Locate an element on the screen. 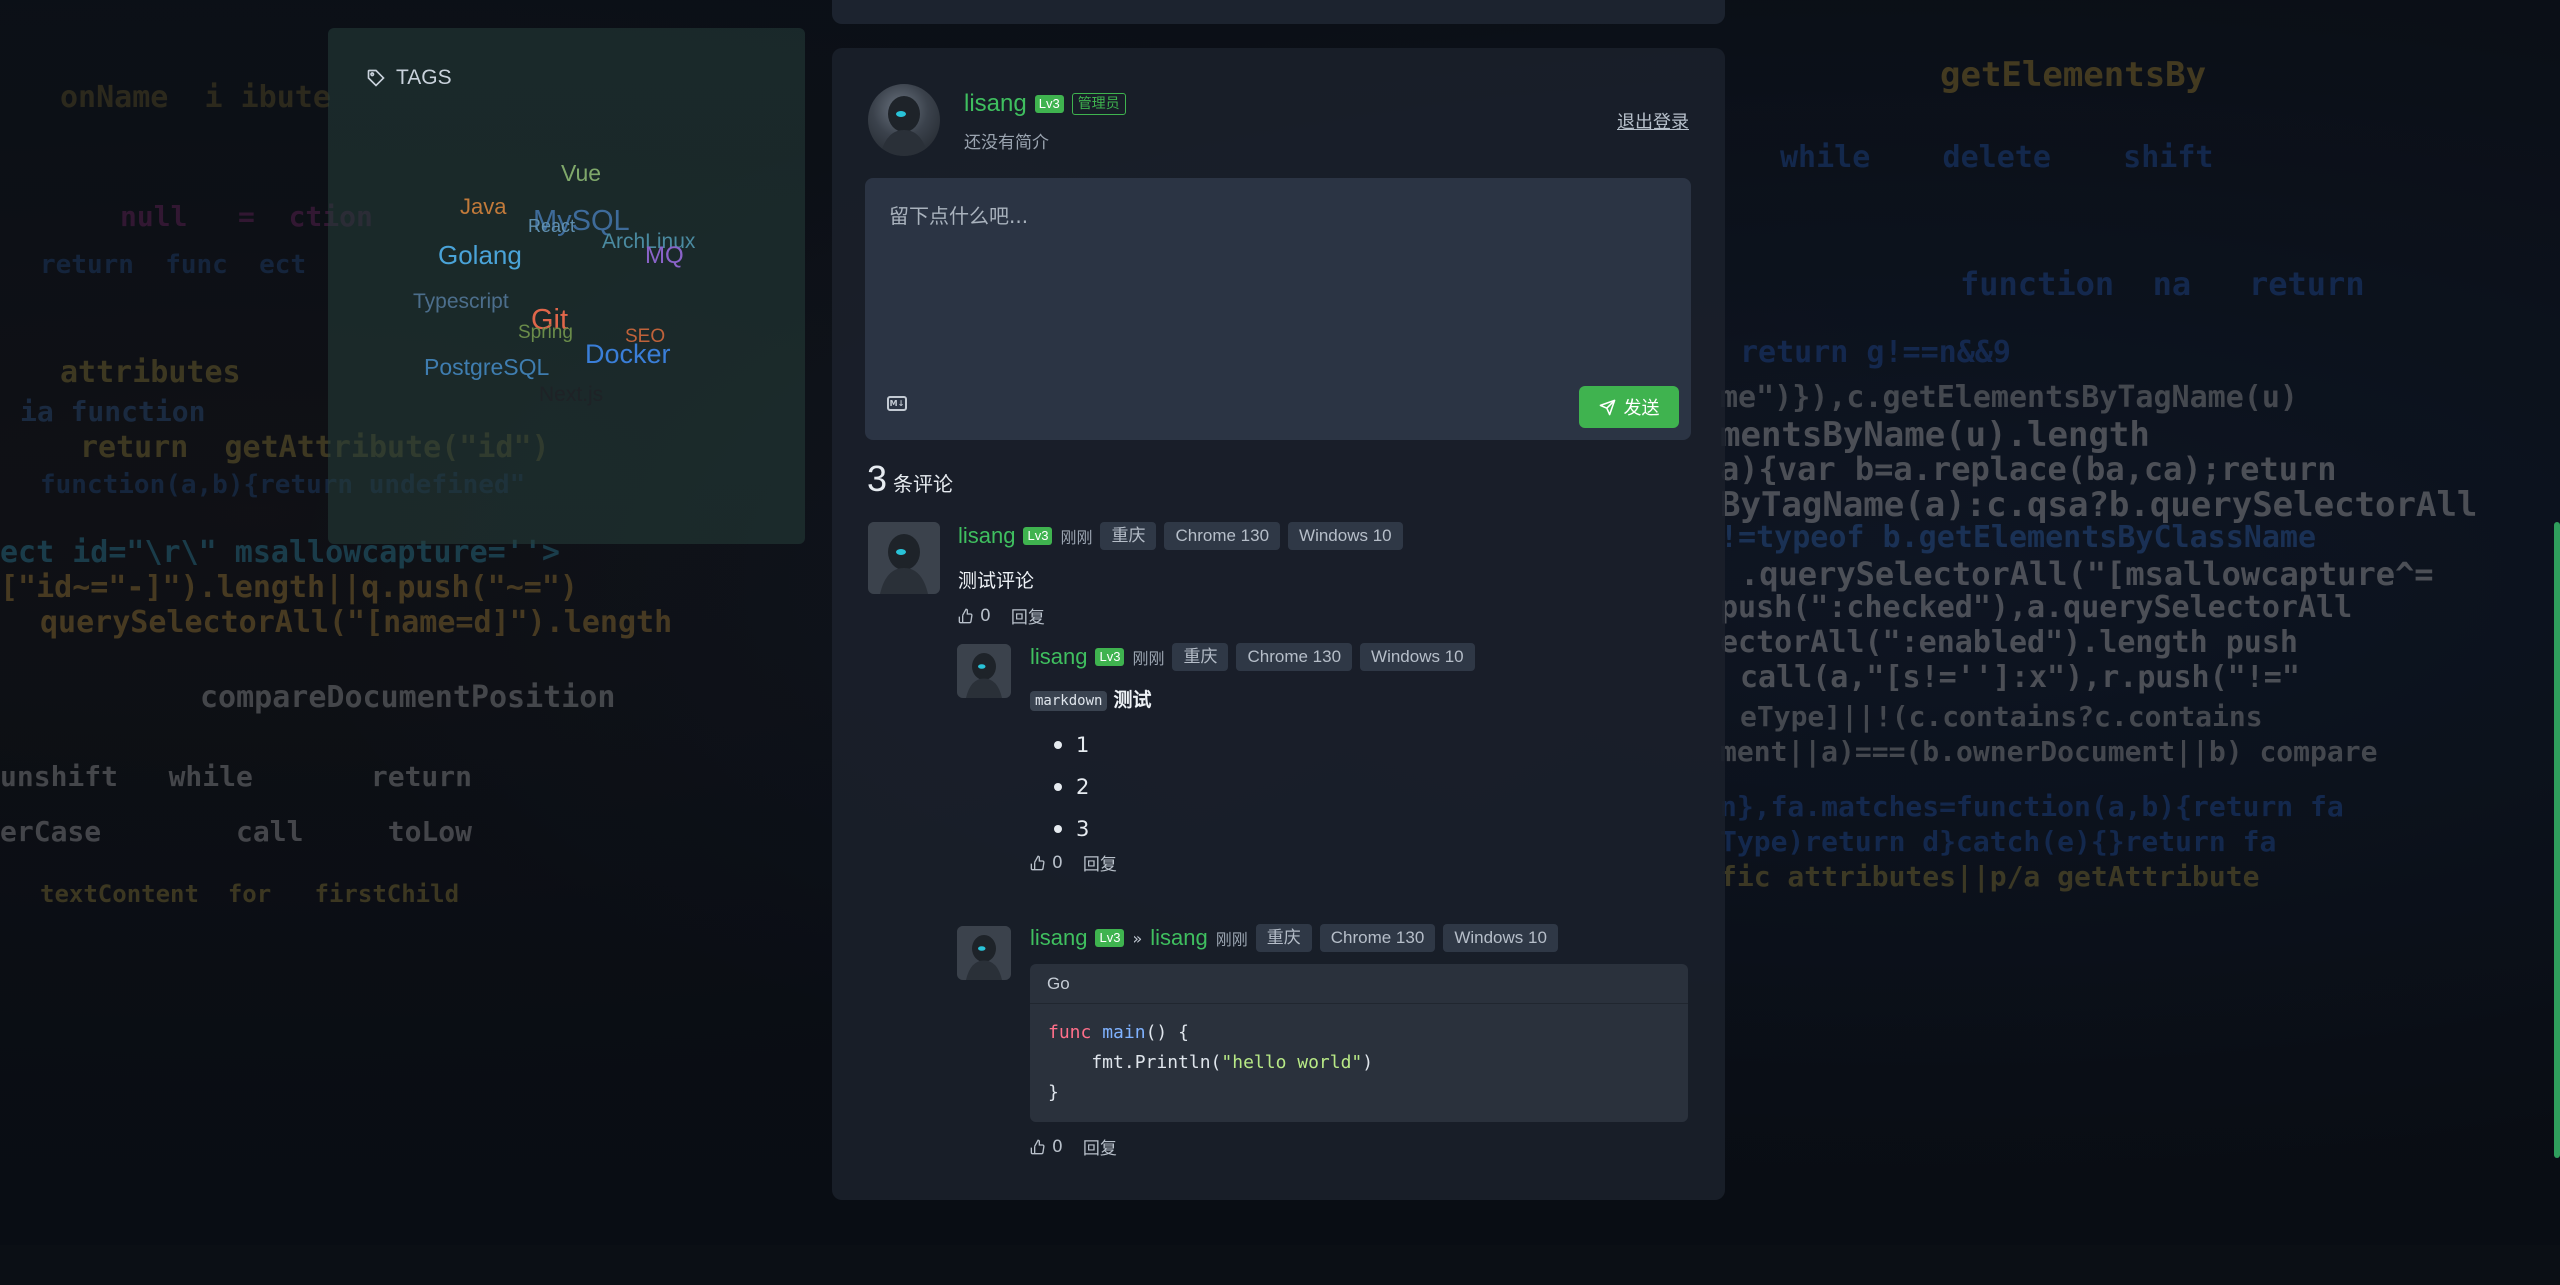 The image size is (2560, 1285). tag-typescript: Typescript is located at coordinates (461, 302).